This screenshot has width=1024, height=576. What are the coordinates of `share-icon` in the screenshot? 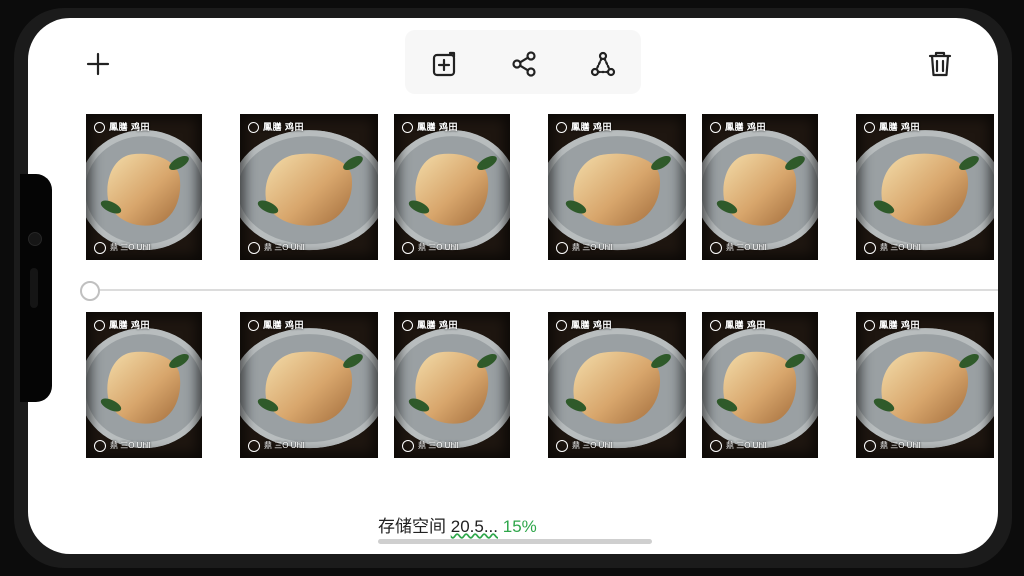 It's located at (524, 64).